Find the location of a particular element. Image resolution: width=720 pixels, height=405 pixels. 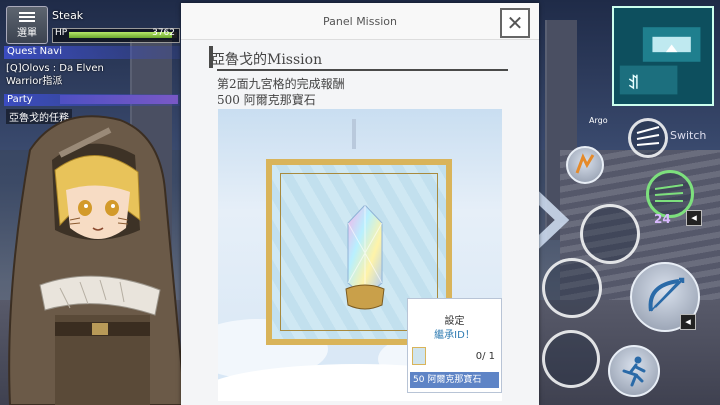

svg-text: ꀊ is located at coordinates (633, 83).